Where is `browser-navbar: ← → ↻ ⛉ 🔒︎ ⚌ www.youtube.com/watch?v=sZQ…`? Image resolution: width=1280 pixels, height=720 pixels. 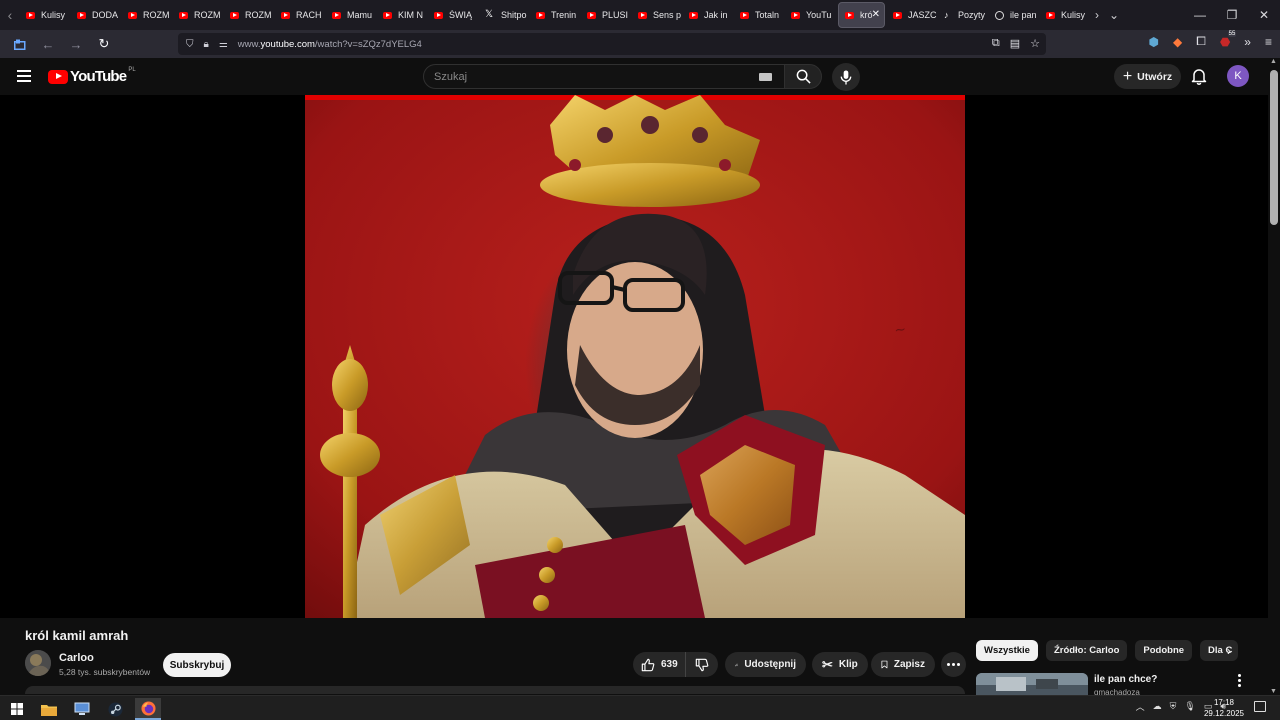
browser-navbar: ← → ↻ ⛉ 🔒︎ ⚌ www.youtube.com/watch?v=sZQ… is located at coordinates (640, 44).